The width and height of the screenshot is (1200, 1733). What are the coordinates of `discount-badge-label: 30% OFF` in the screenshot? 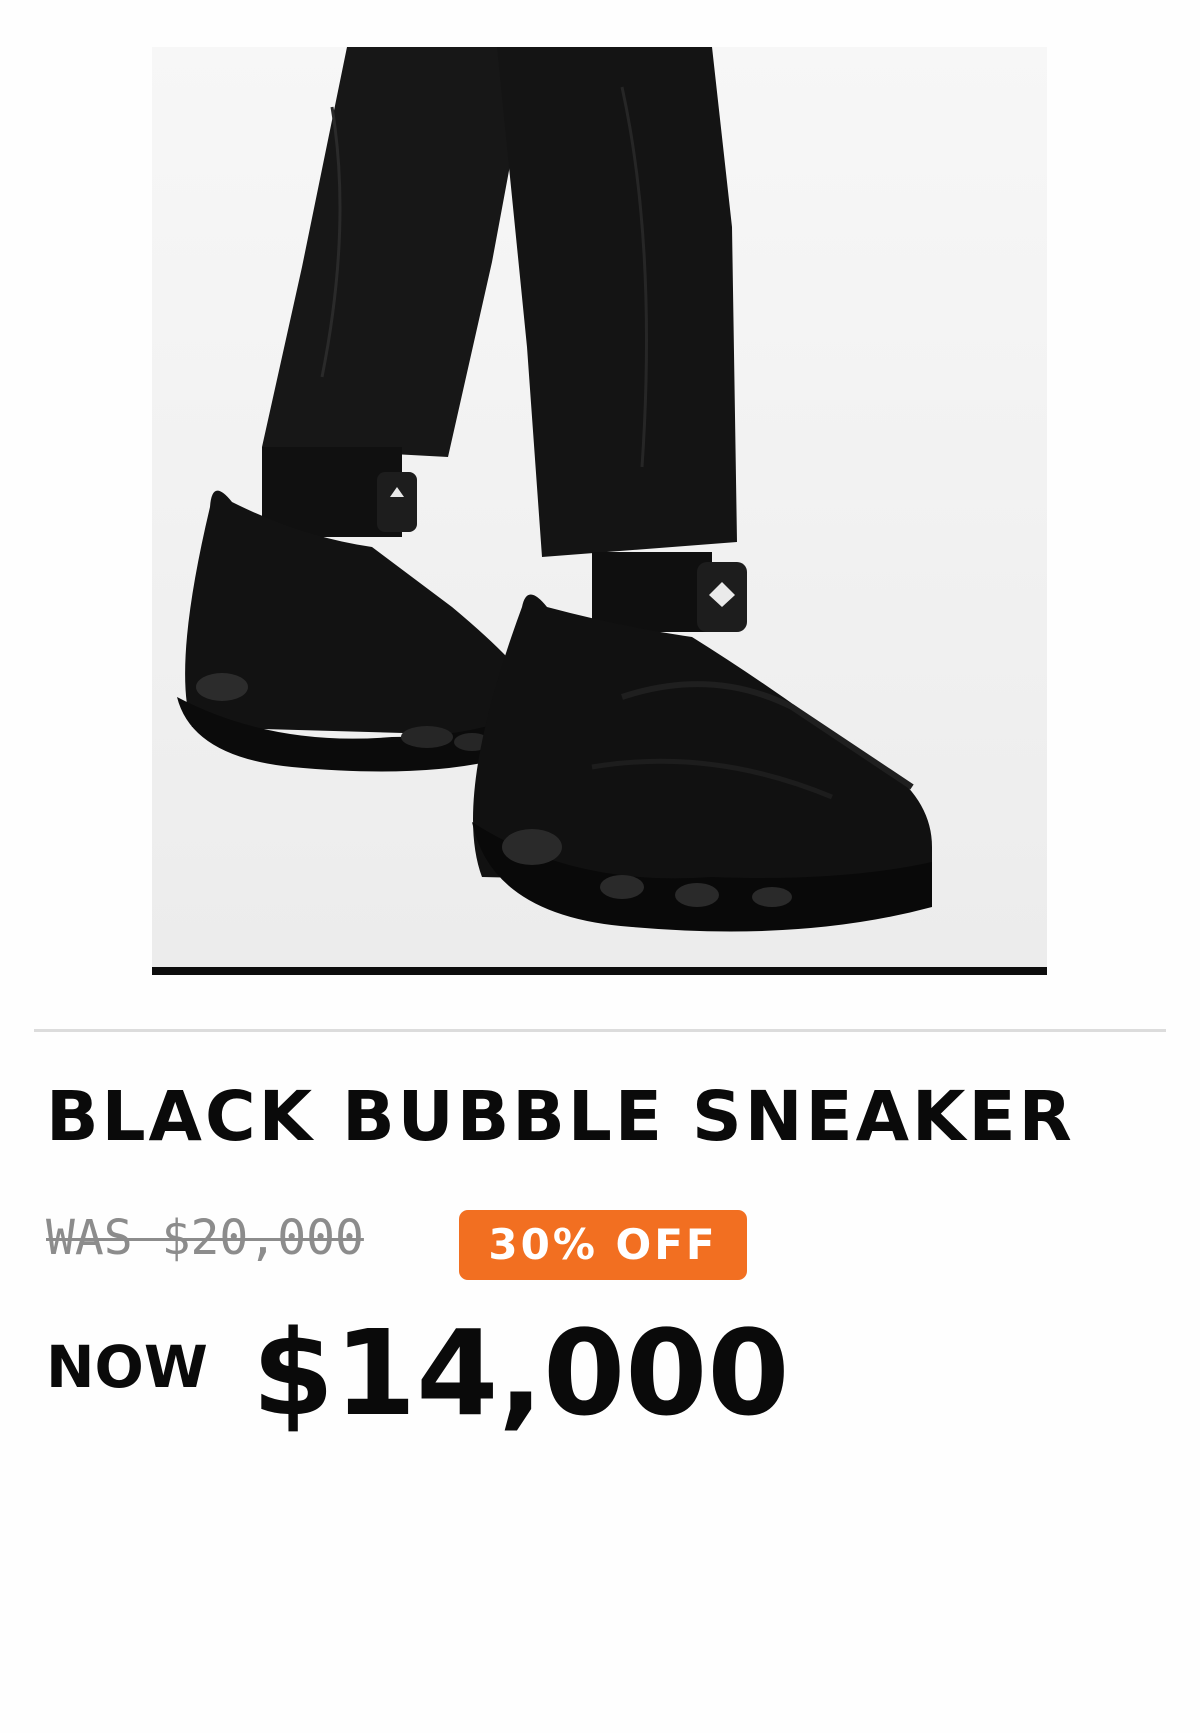 It's located at (603, 1244).